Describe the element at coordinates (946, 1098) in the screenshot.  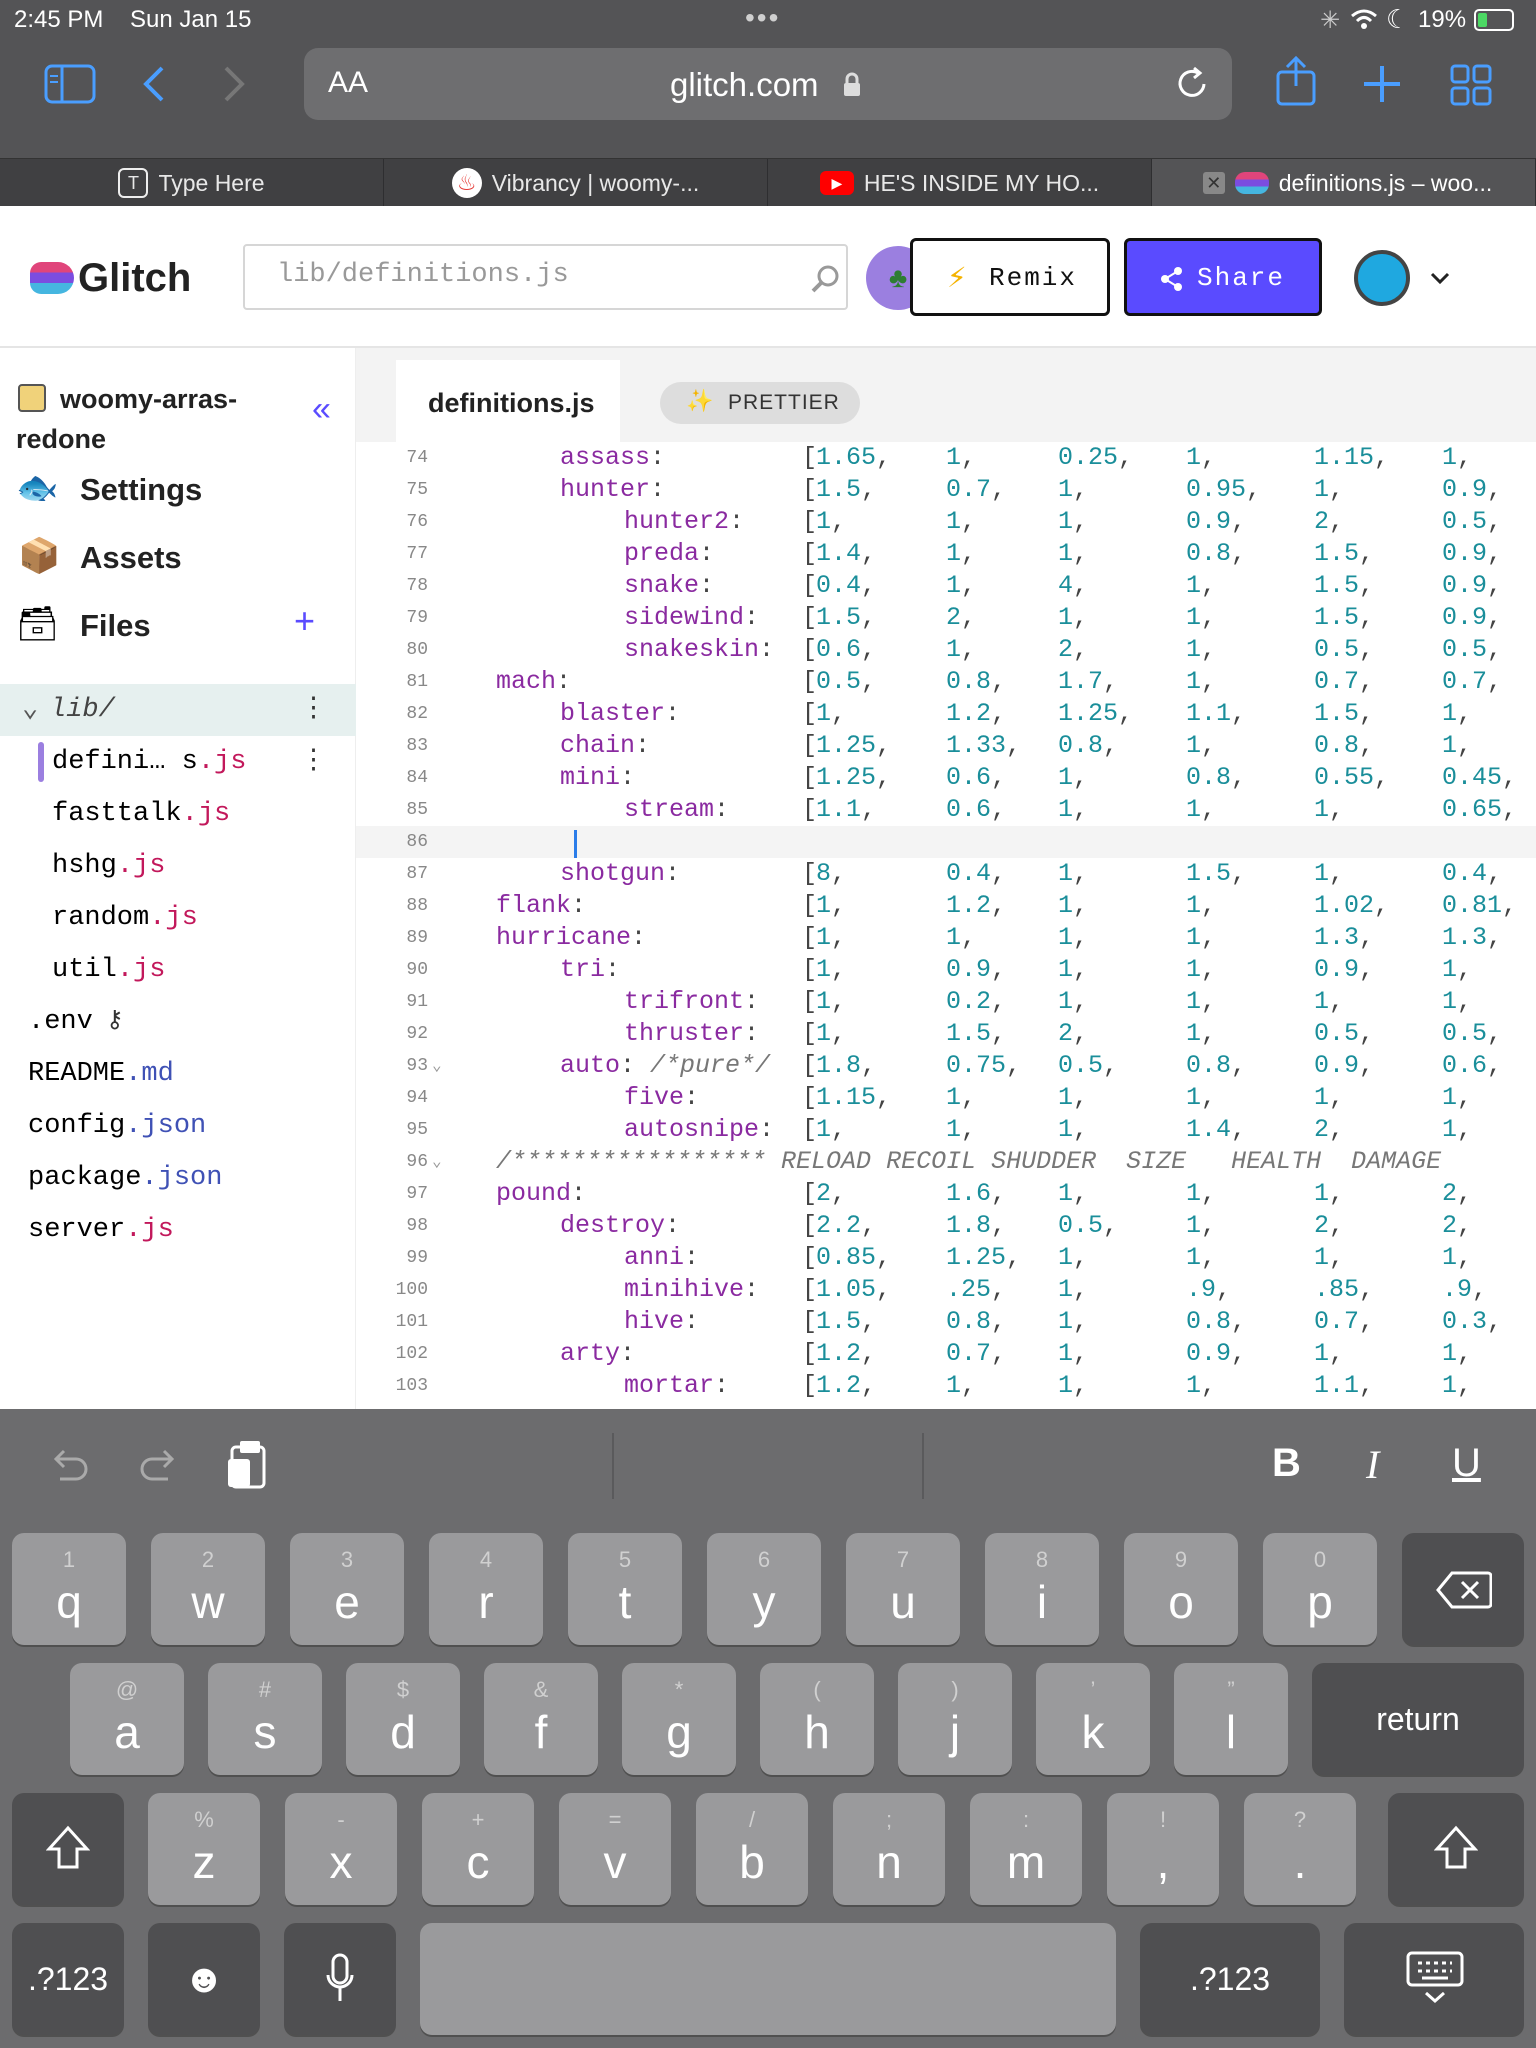
I see `code-line: 94 five: [1.15, 1, 1, 1, 1, 1,` at that location.